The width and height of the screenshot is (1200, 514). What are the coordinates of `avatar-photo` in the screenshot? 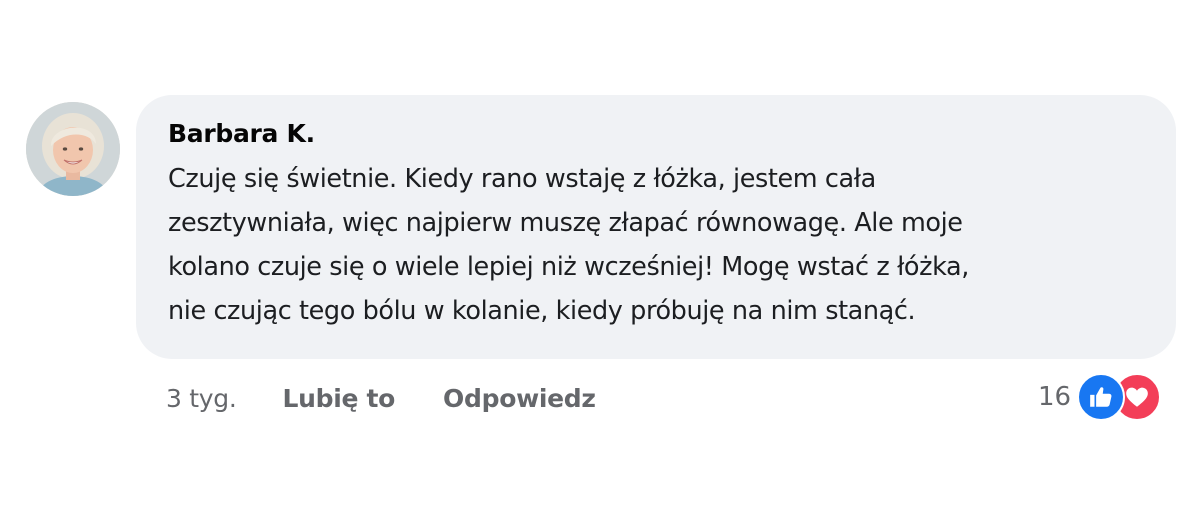 It's located at (73, 149).